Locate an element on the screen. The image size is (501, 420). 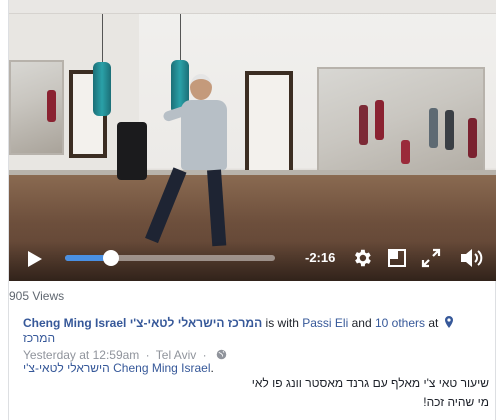
gear-icon is located at coordinates (363, 258).